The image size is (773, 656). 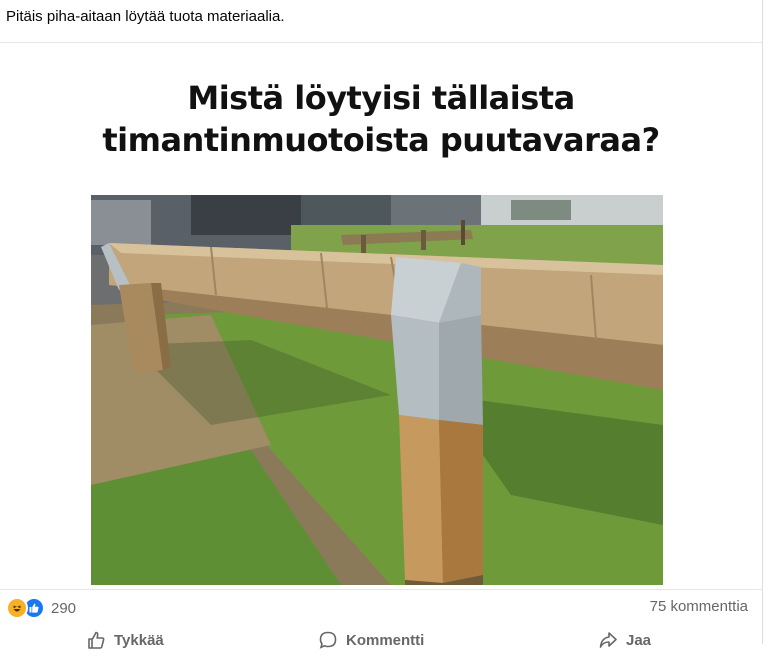 I want to click on share-icon, so click(x=608, y=640).